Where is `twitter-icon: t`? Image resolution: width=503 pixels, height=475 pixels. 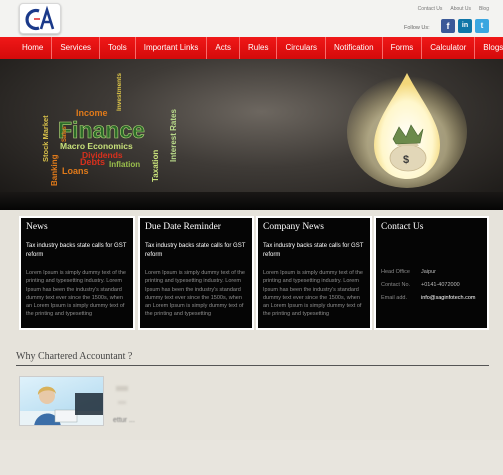 twitter-icon: t is located at coordinates (482, 26).